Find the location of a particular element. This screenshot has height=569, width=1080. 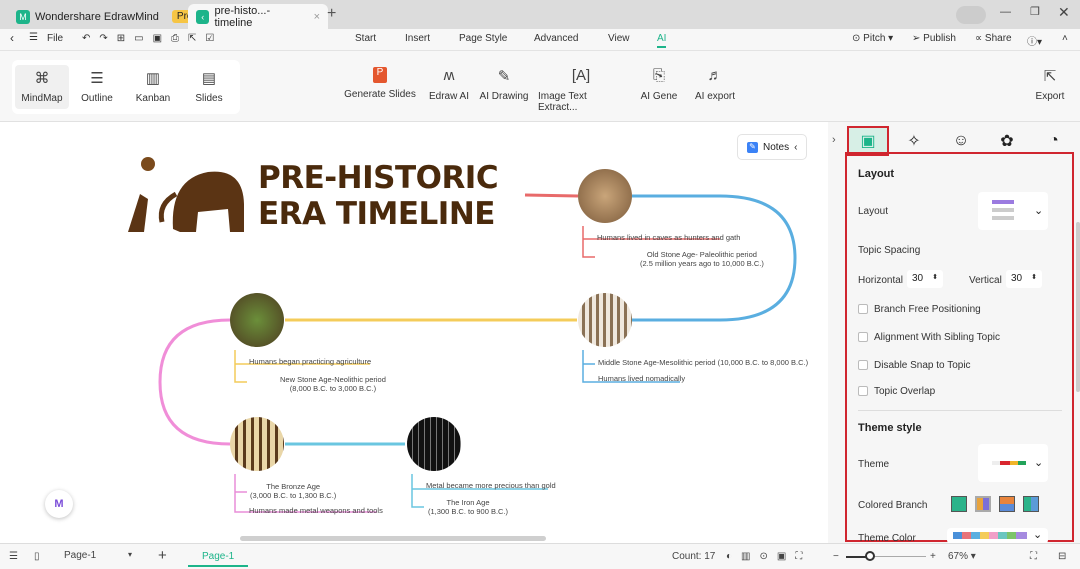

theme-preview-icon is located at coordinates (1009, 463).